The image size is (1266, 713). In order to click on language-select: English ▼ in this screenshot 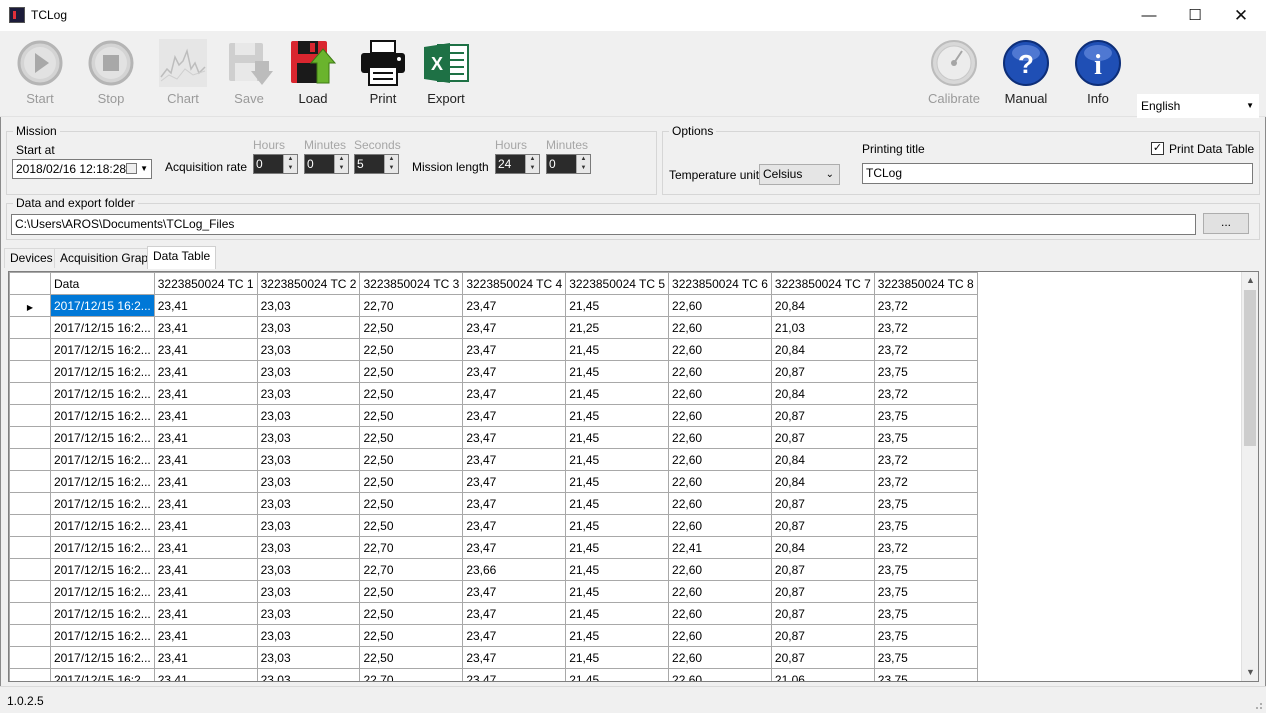, I will do `click(1198, 106)`.